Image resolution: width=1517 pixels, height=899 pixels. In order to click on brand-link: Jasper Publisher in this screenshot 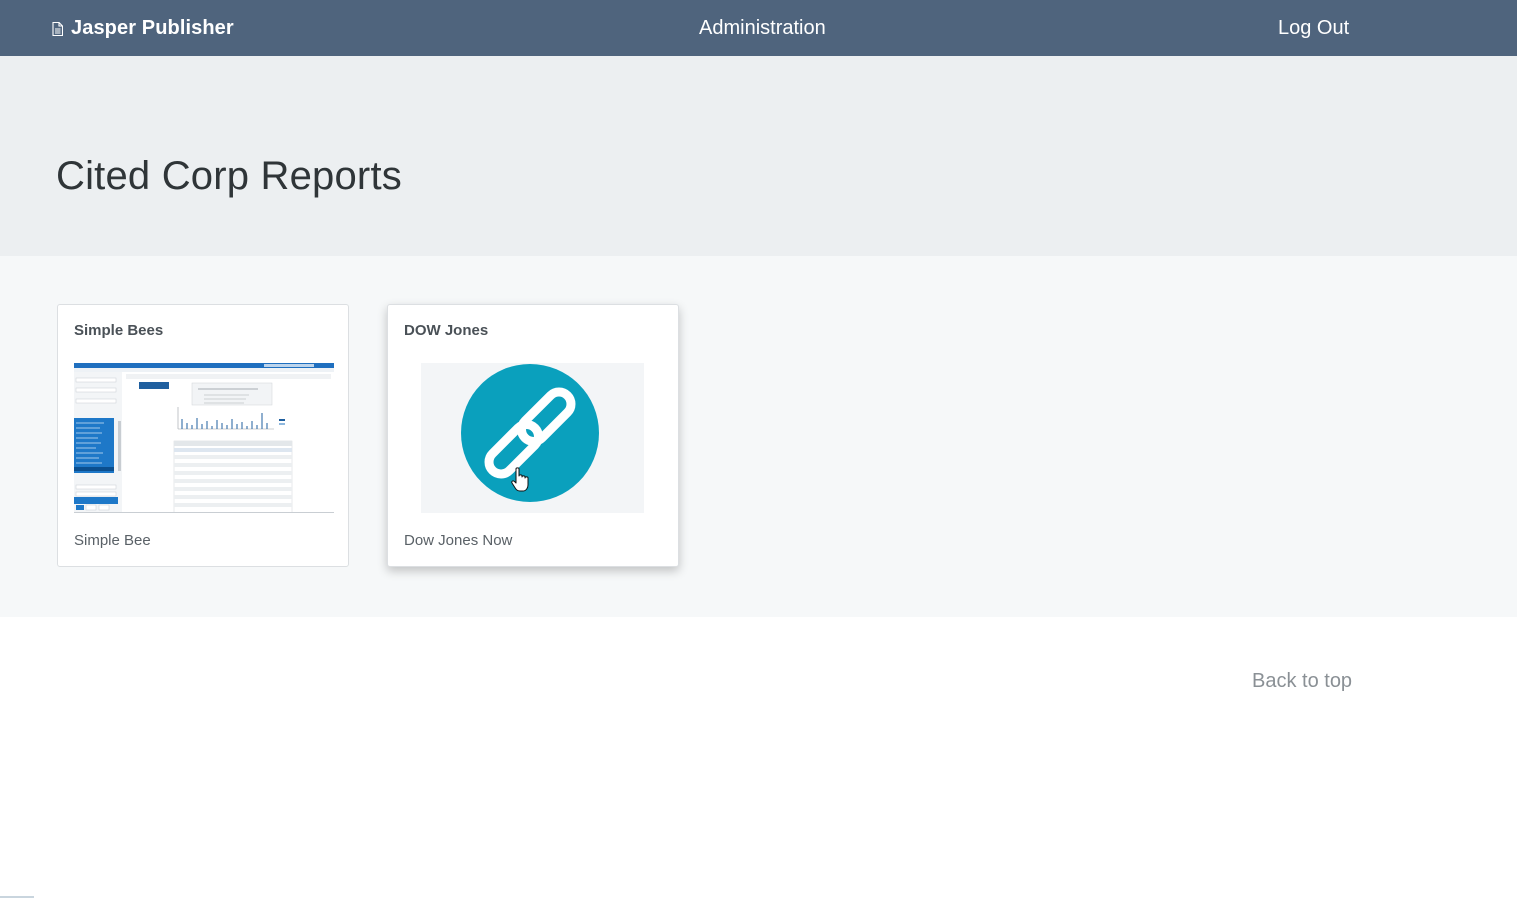, I will do `click(143, 28)`.